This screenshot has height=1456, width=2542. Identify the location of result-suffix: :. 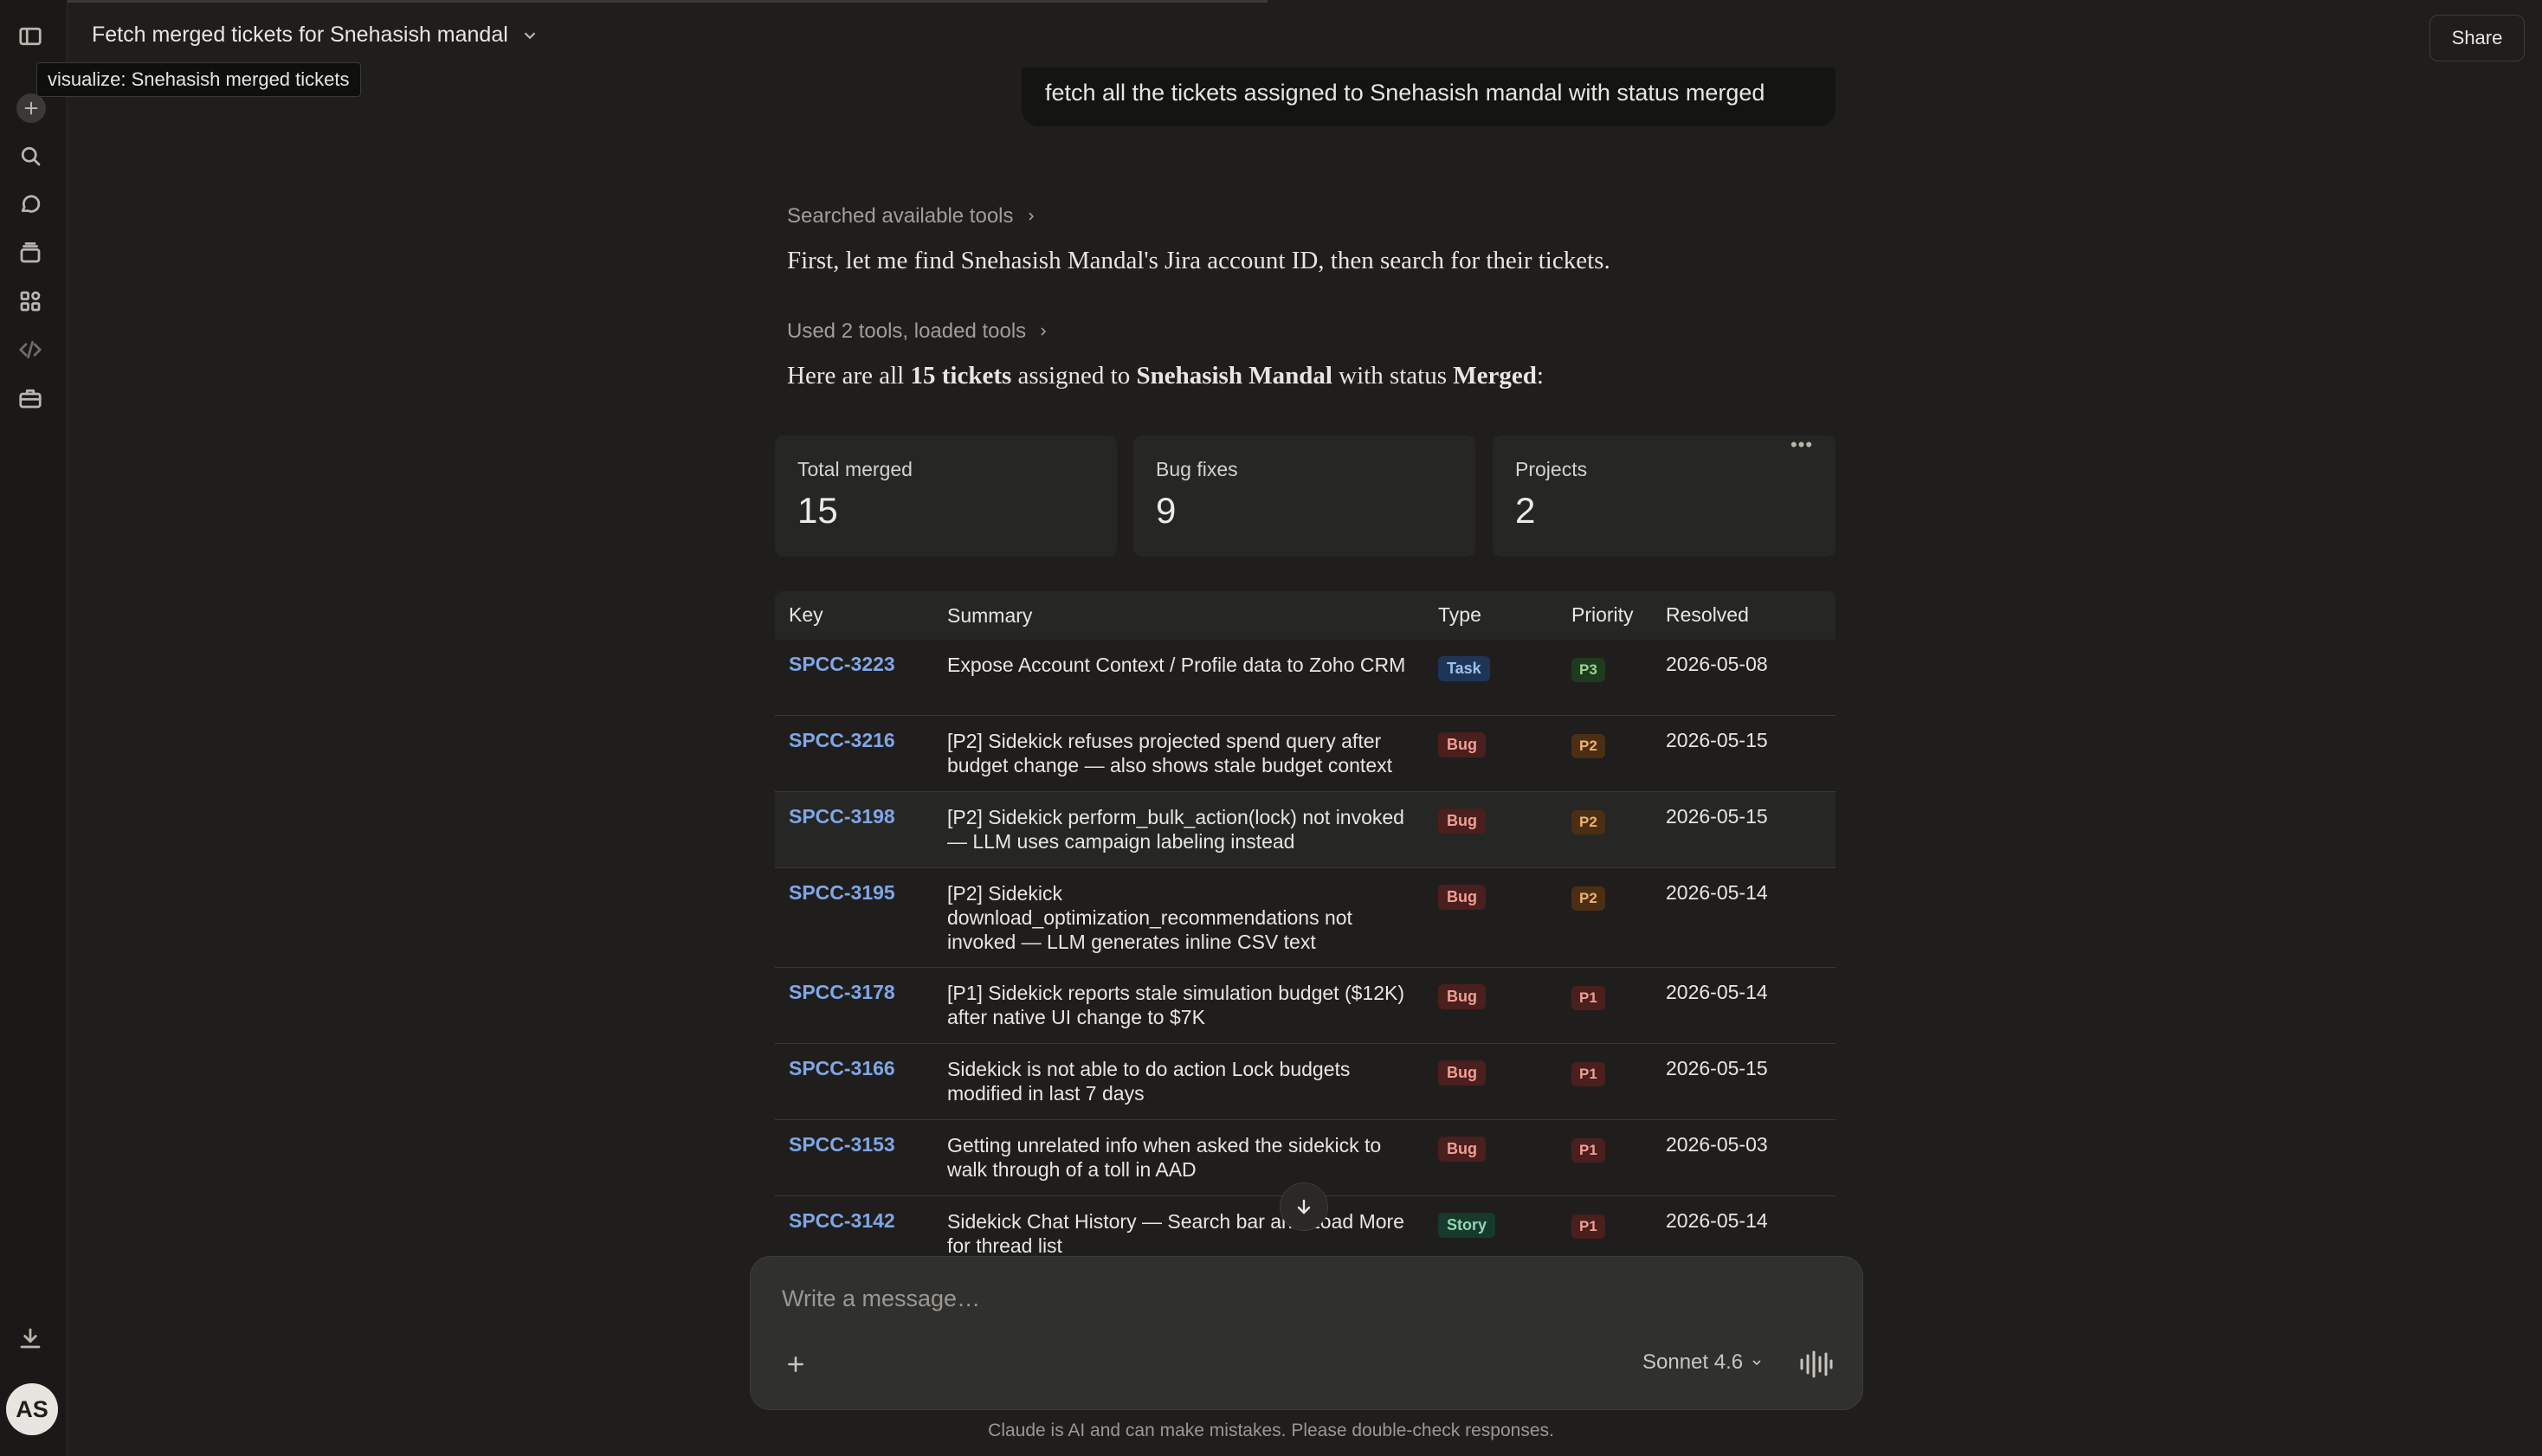
(1540, 376).